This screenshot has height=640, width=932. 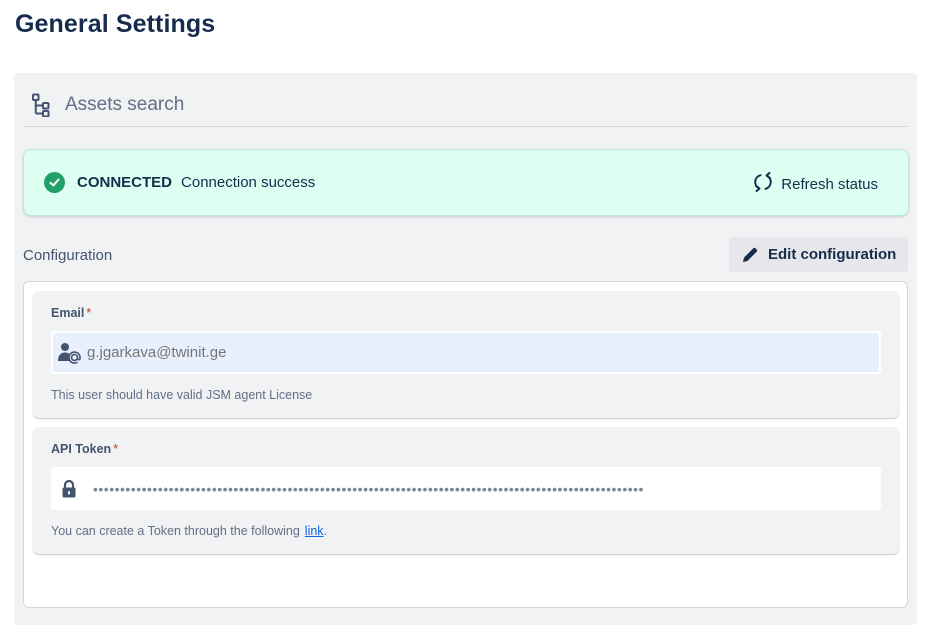 I want to click on status-message: Connection success, so click(x=248, y=182).